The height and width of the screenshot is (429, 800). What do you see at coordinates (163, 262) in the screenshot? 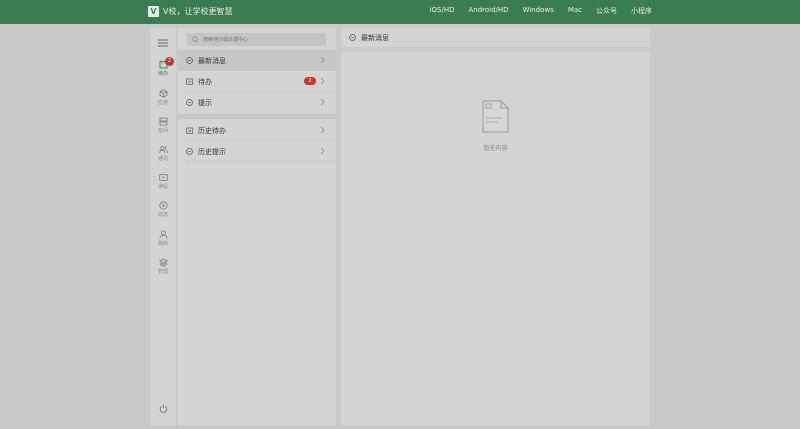
I see `stack-icon` at bounding box center [163, 262].